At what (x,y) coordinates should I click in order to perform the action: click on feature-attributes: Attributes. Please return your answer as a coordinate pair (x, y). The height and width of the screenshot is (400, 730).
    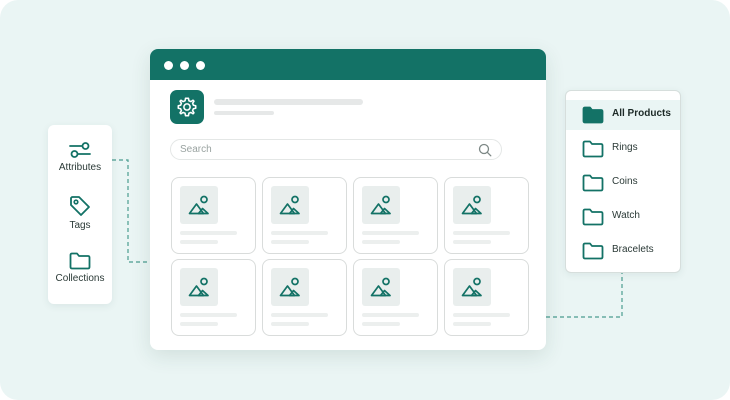
    Looking at the image, I should click on (80, 157).